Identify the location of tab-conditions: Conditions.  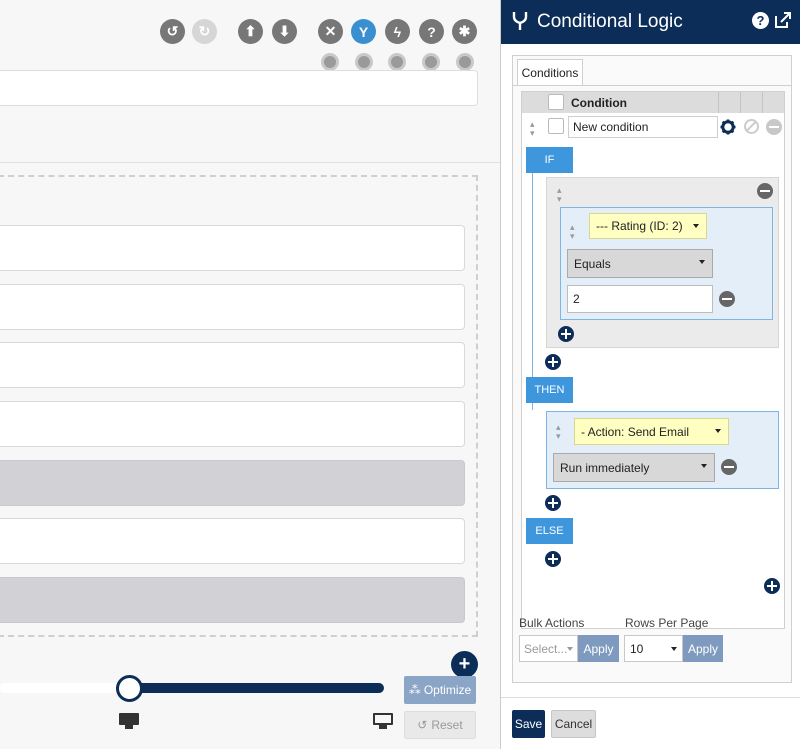
(550, 72).